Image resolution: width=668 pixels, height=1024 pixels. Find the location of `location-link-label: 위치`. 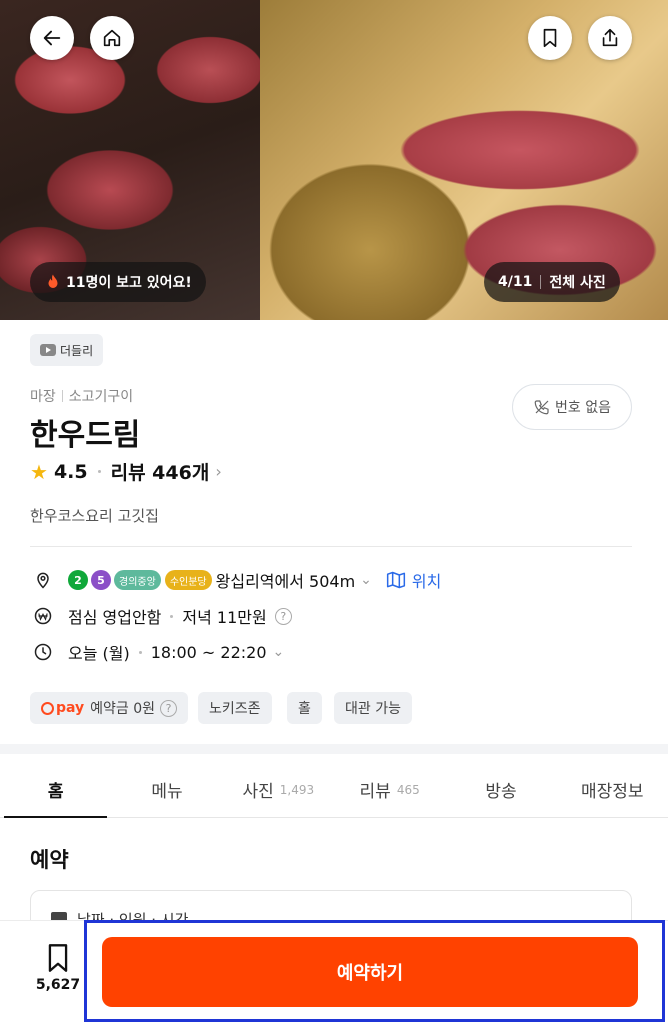

location-link-label: 위치 is located at coordinates (426, 581).